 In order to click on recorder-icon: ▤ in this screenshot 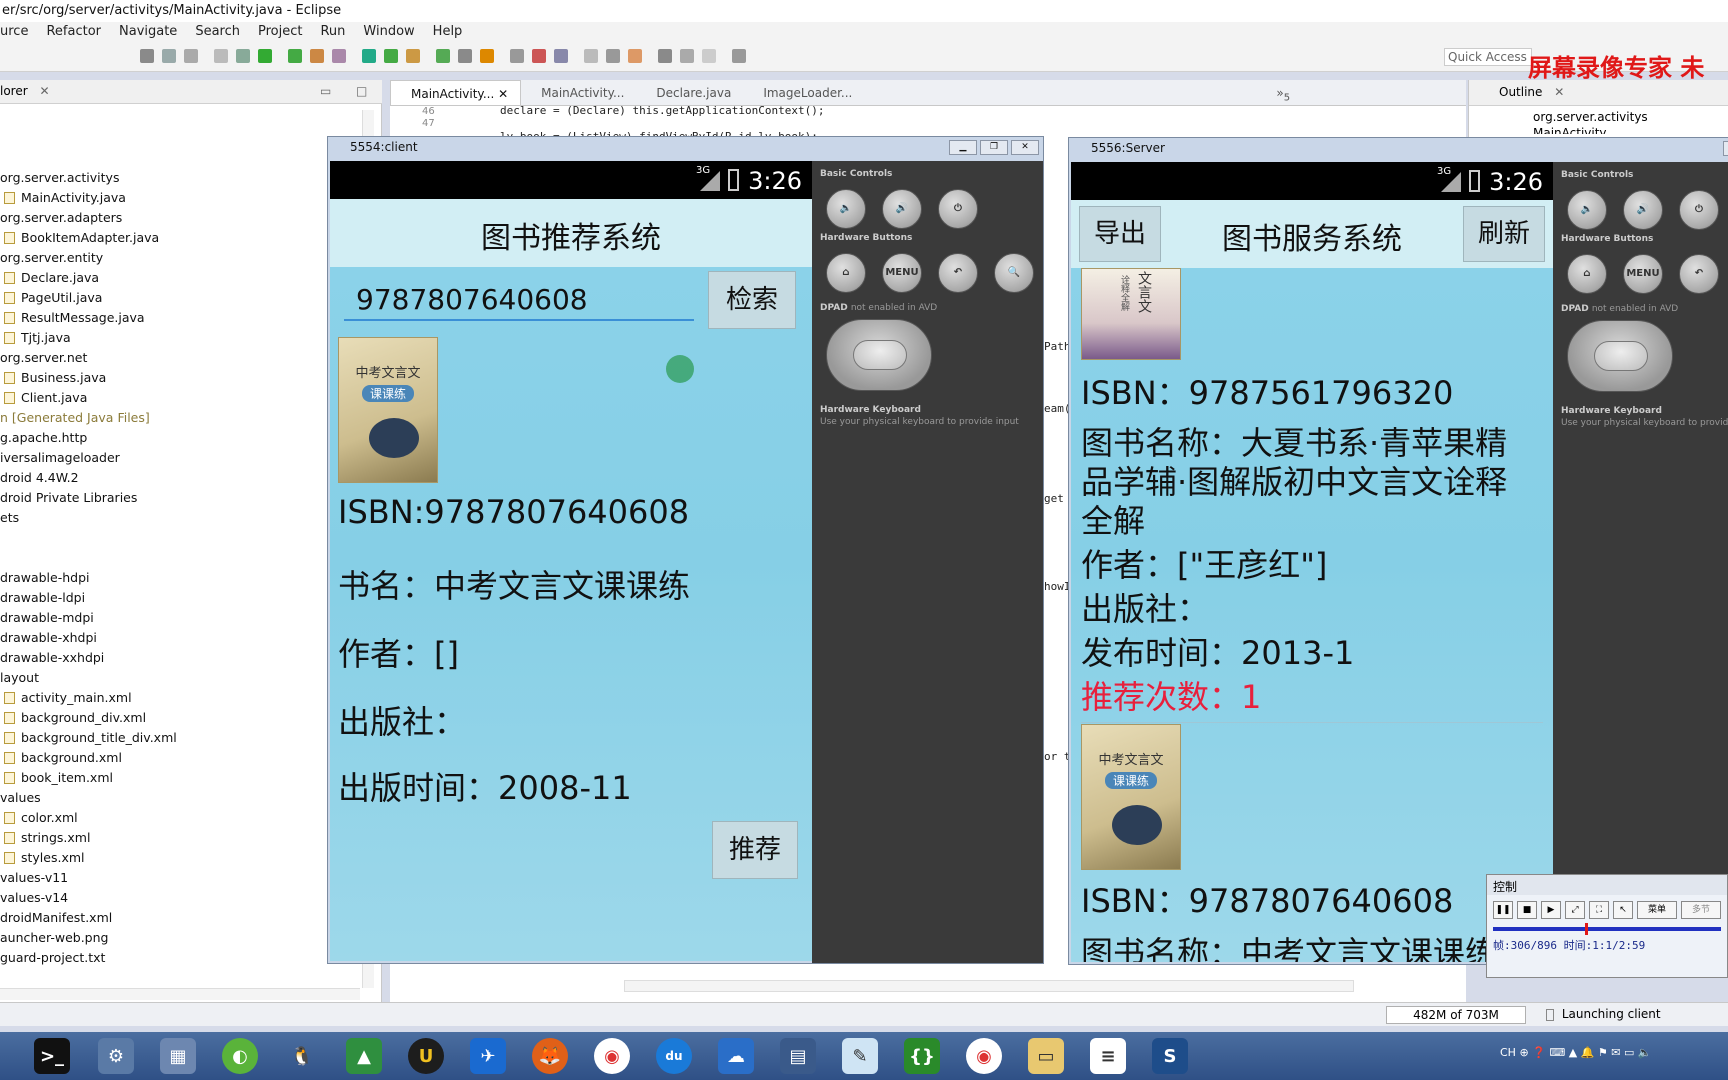, I will do `click(798, 1056)`.